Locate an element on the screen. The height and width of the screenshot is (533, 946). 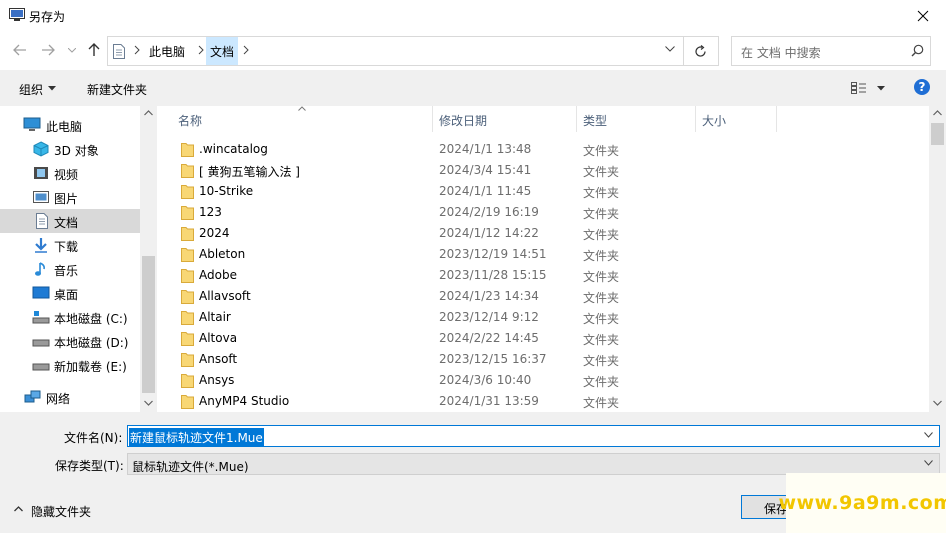
sidebar-item-videos: 视频 is located at coordinates (70, 173).